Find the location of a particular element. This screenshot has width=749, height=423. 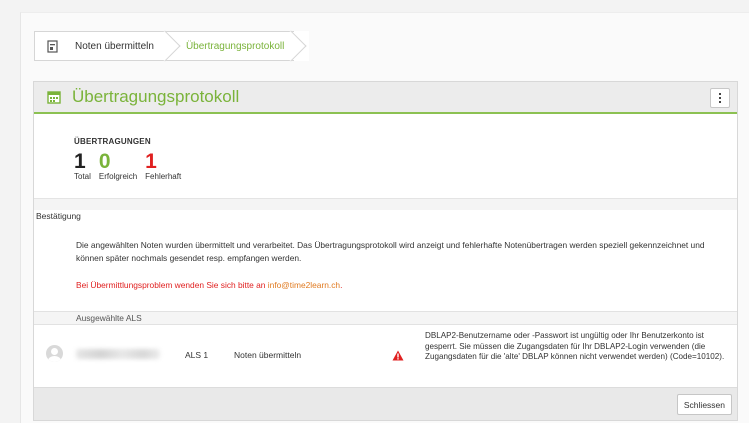

confirmation-label: Bestätigung is located at coordinates (58, 216).